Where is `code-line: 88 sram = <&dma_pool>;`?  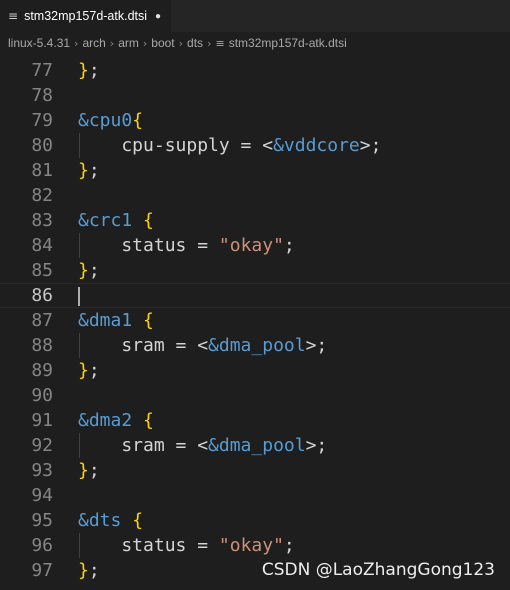
code-line: 88 sram = <&dma_pool>; is located at coordinates (255, 345).